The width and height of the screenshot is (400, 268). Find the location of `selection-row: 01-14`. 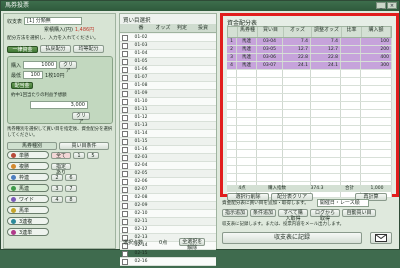

selection-row: 01-14 is located at coordinates (168, 134).